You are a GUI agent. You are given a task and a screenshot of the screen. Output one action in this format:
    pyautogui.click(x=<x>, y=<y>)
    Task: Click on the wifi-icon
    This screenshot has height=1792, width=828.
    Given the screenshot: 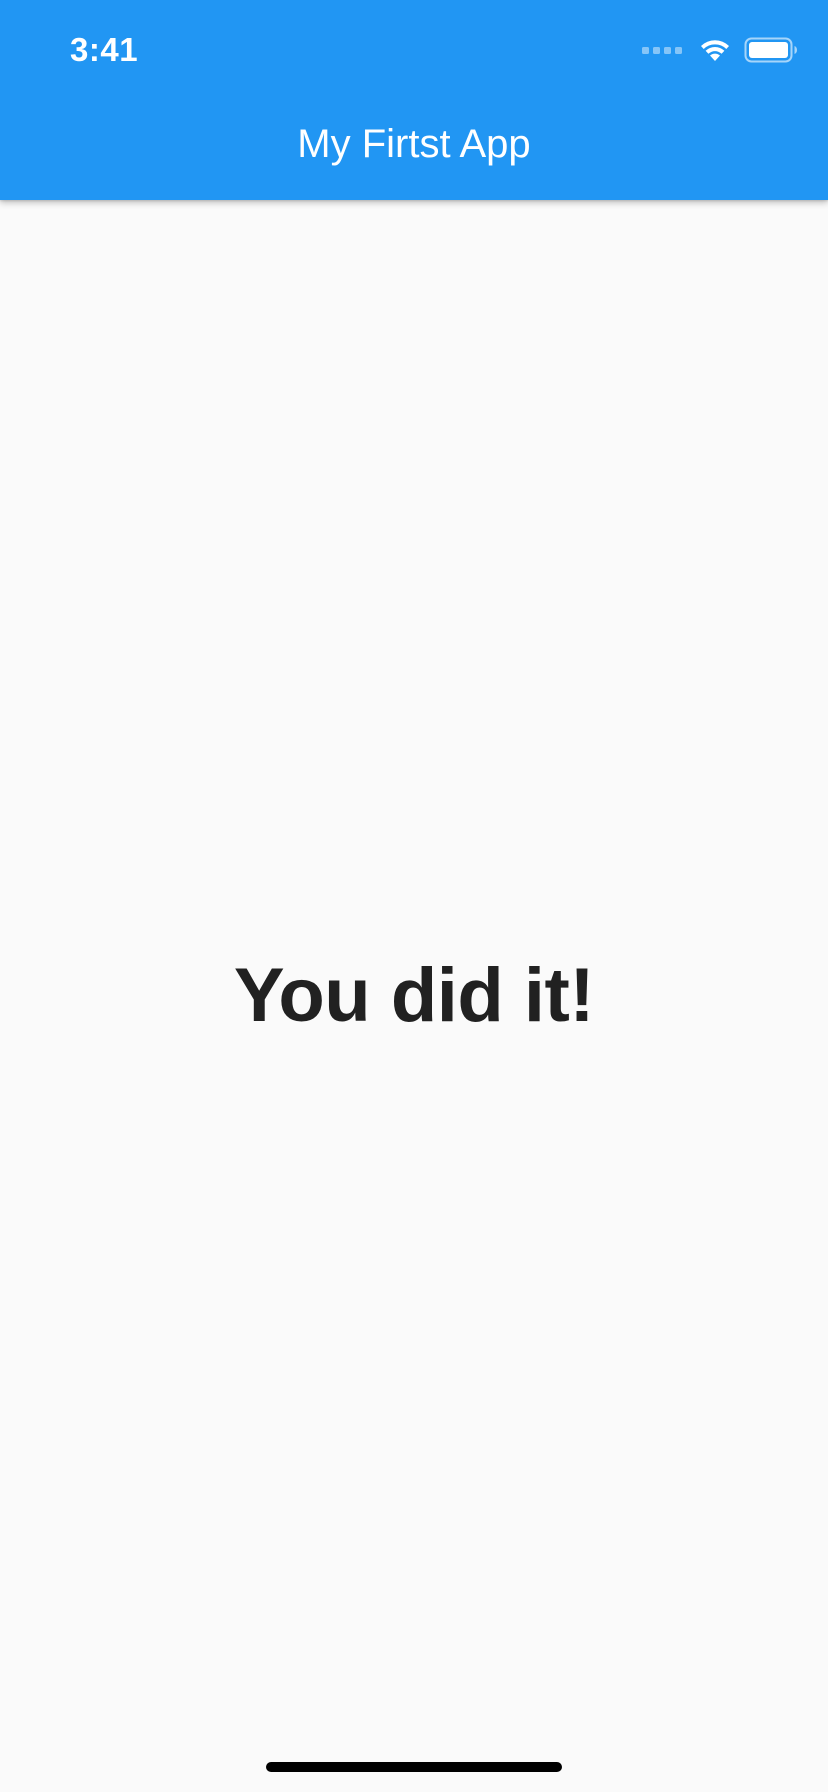 What is the action you would take?
    pyautogui.click(x=715, y=50)
    